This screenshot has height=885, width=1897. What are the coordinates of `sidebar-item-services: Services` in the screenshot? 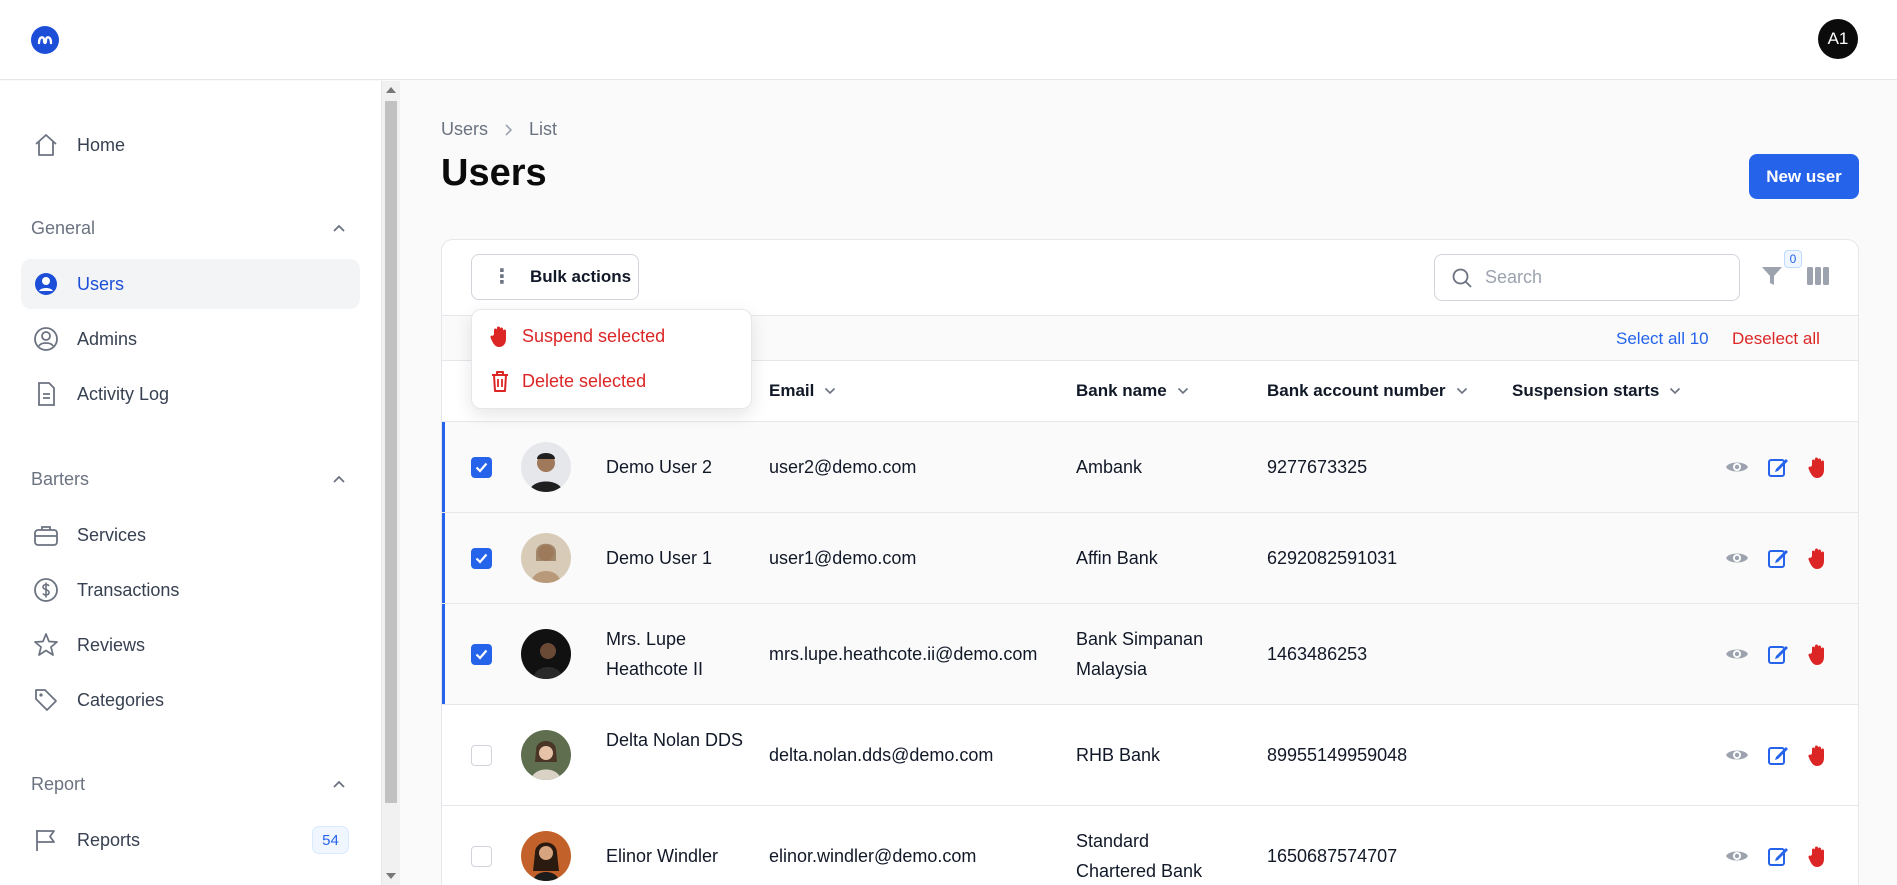 It's located at (190, 535).